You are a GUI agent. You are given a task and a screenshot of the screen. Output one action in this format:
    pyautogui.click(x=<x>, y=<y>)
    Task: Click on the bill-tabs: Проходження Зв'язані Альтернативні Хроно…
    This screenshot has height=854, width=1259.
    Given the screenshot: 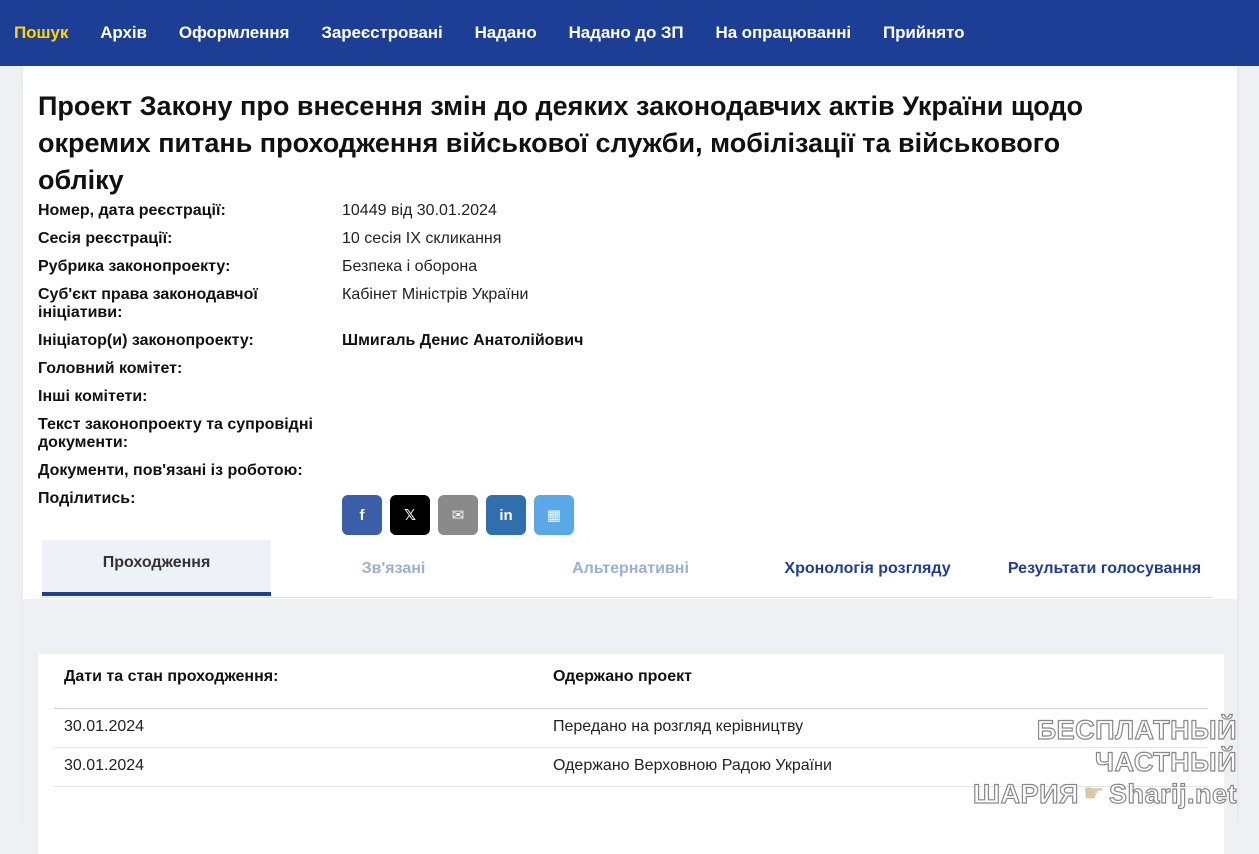 What is the action you would take?
    pyautogui.click(x=627, y=569)
    